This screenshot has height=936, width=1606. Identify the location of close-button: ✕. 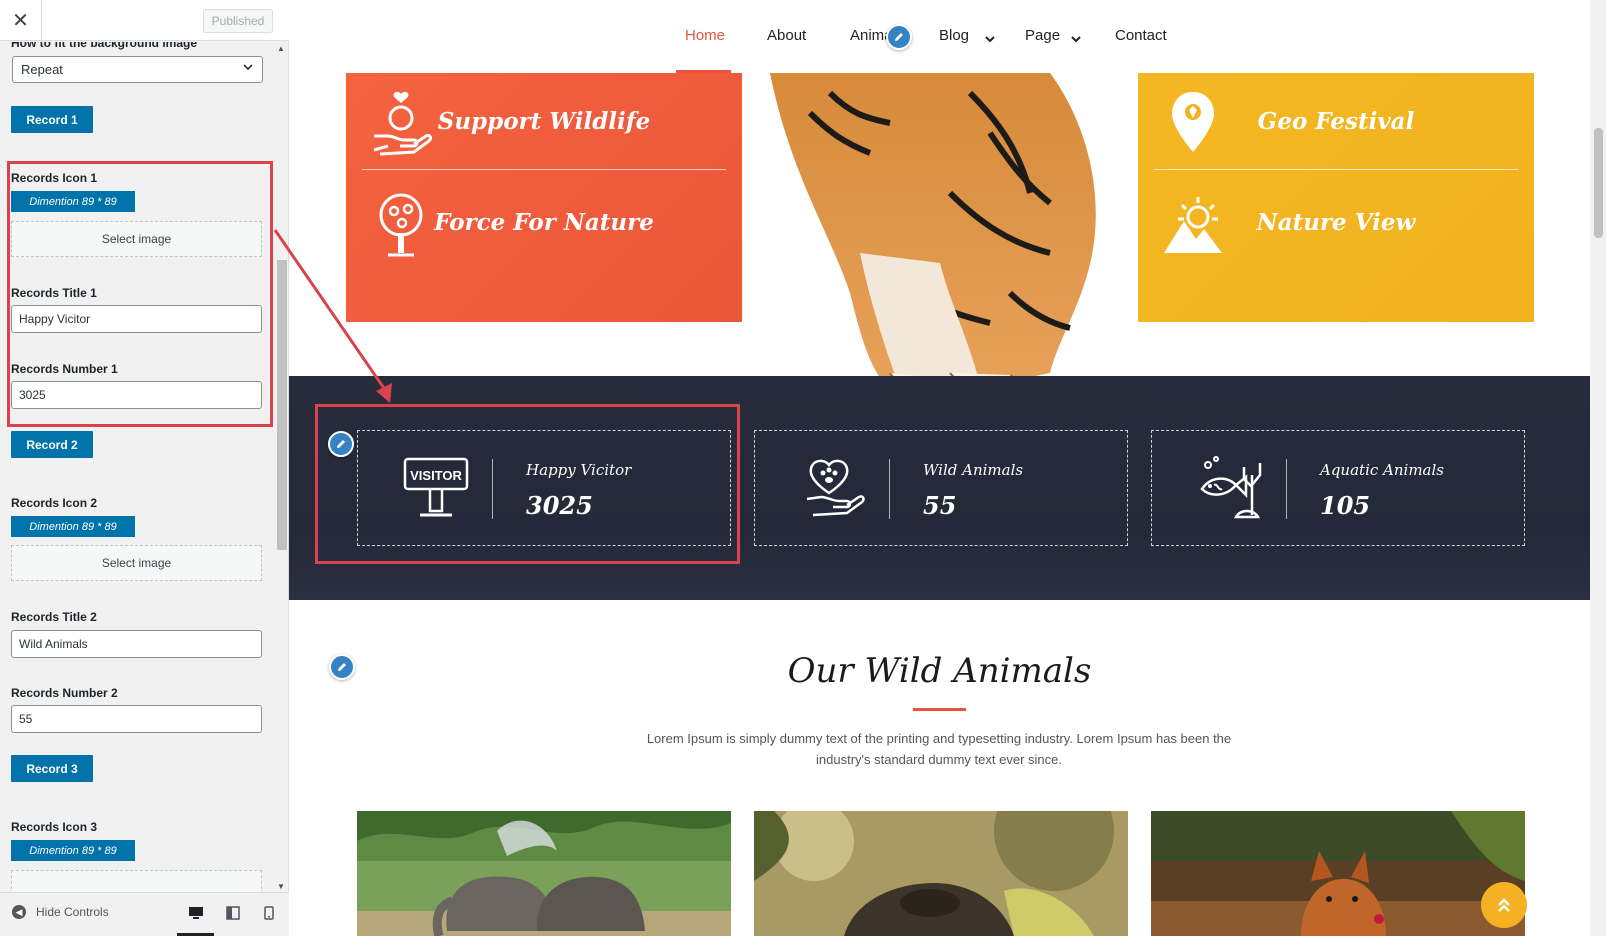
(21, 20).